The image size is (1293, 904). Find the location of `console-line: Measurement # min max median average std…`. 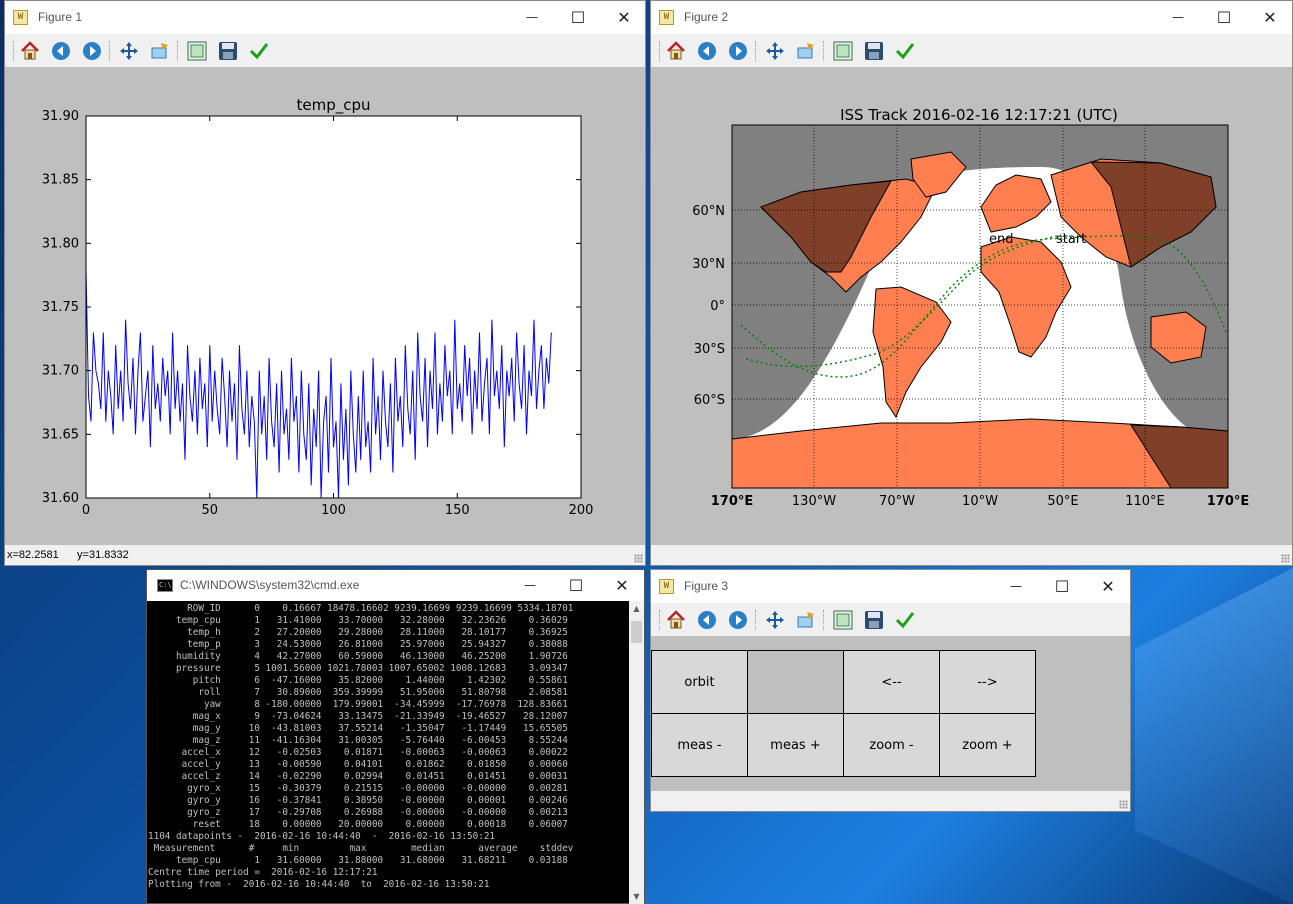

console-line: Measurement # min max median average std… is located at coordinates (361, 848).